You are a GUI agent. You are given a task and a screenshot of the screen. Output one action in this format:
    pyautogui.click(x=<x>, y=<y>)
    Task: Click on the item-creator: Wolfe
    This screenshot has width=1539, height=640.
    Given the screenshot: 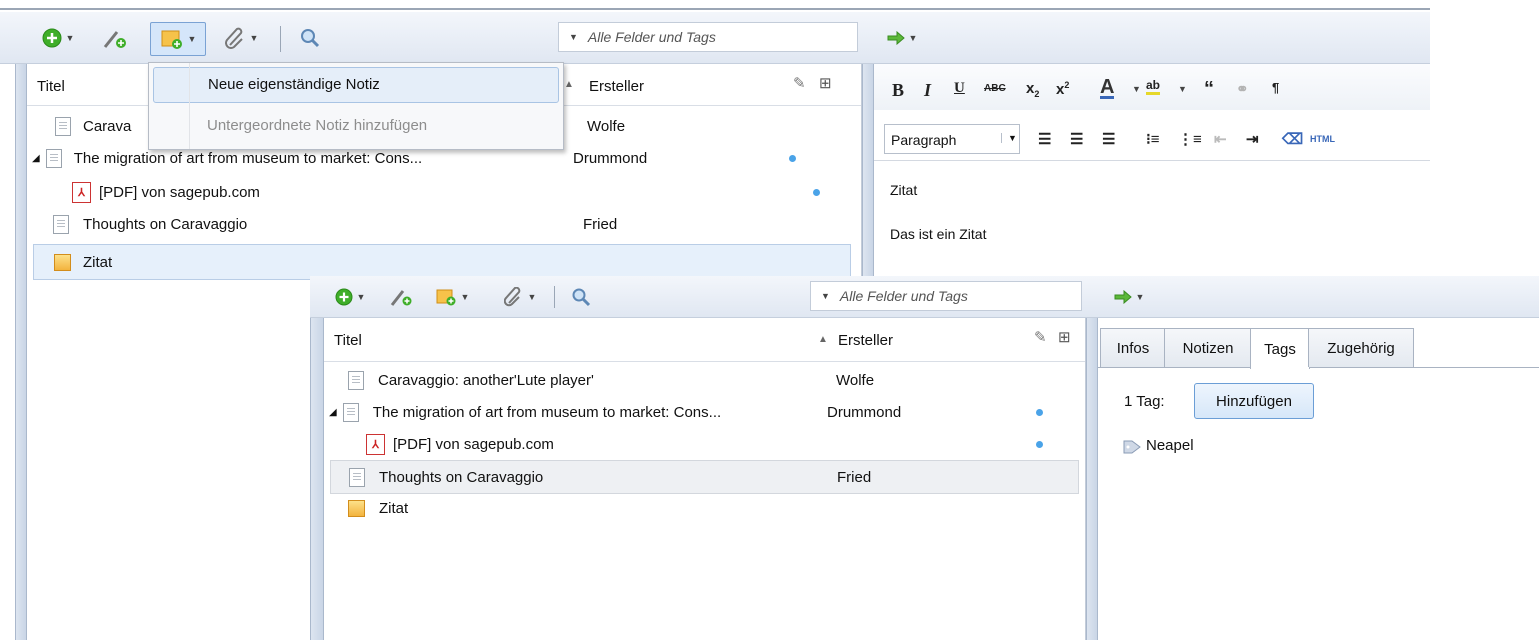 What is the action you would take?
    pyautogui.click(x=606, y=126)
    